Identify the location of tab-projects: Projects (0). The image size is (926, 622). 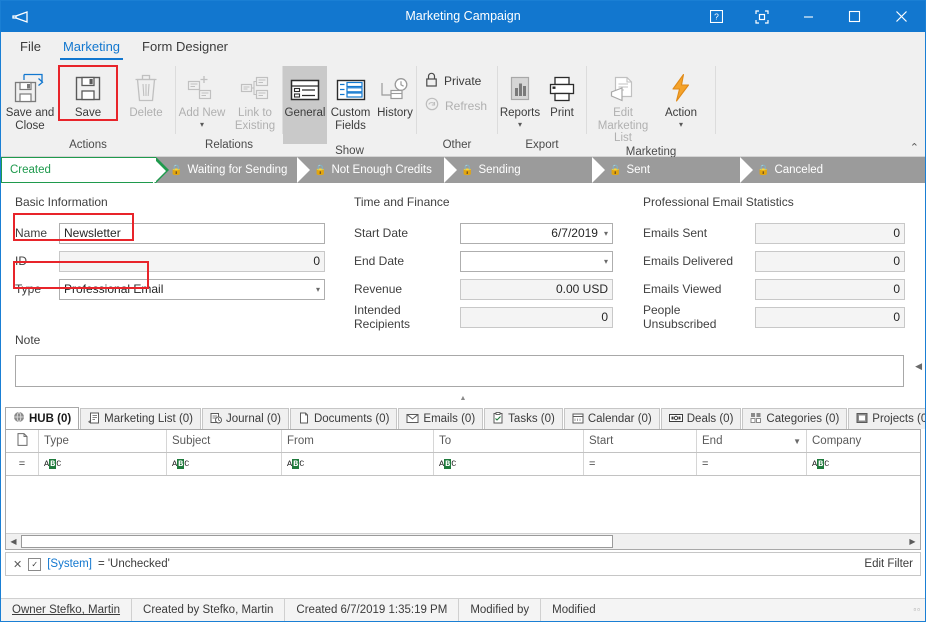
(886, 418).